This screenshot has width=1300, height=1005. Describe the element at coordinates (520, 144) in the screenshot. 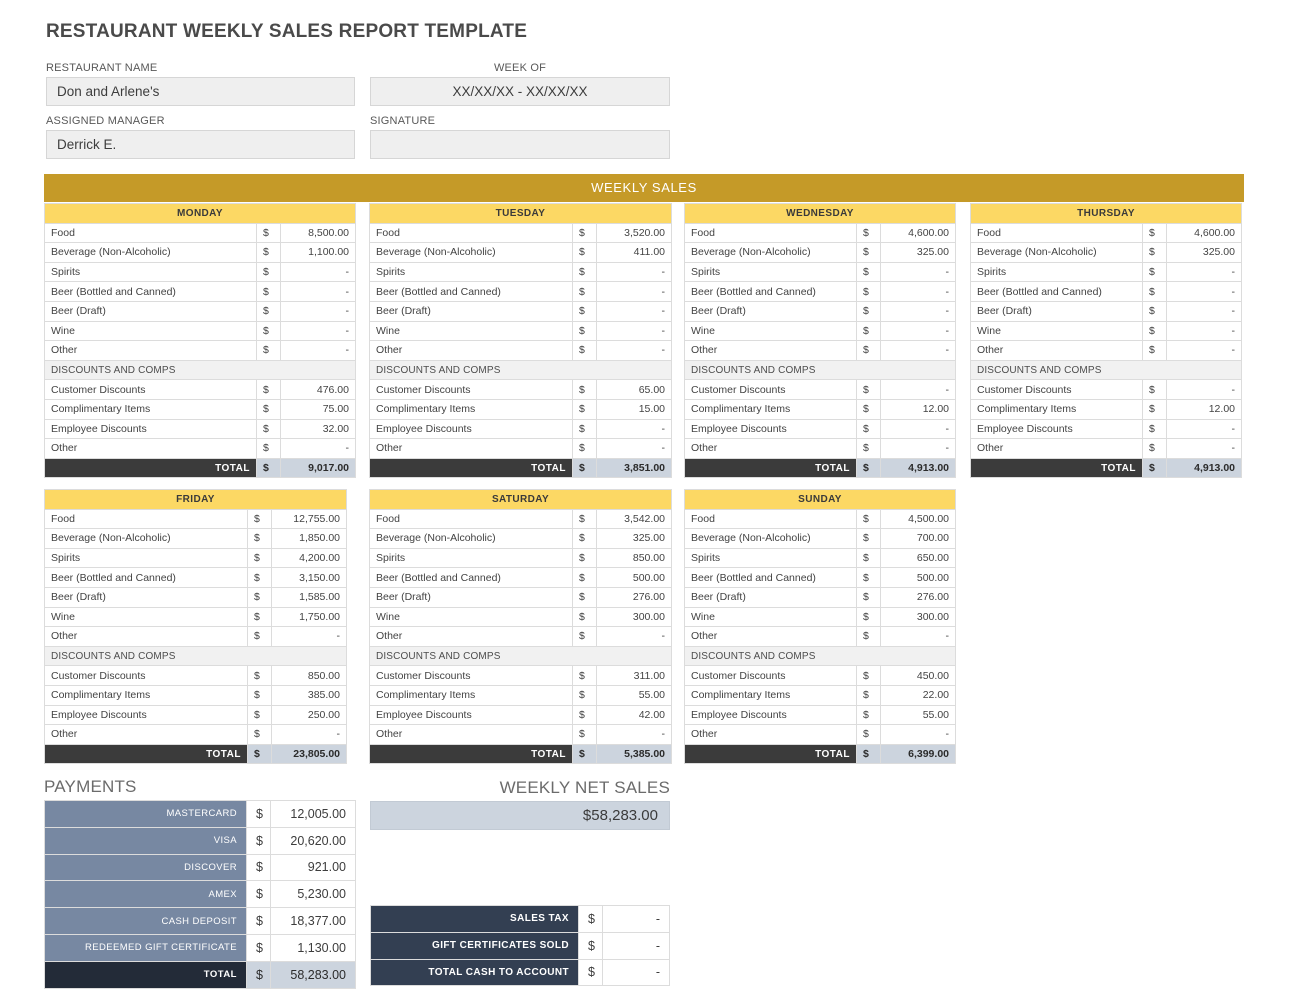

I see `signature-input` at that location.